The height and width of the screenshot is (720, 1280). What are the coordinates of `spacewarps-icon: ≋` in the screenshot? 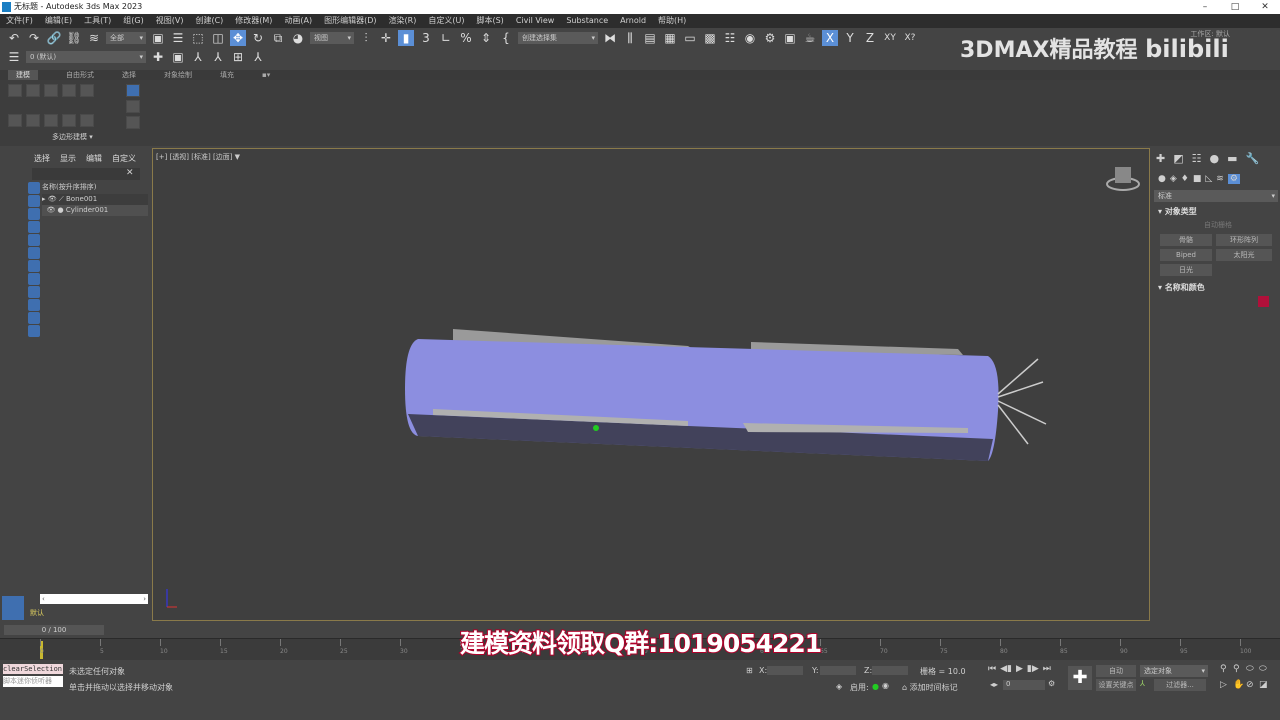 It's located at (1220, 179).